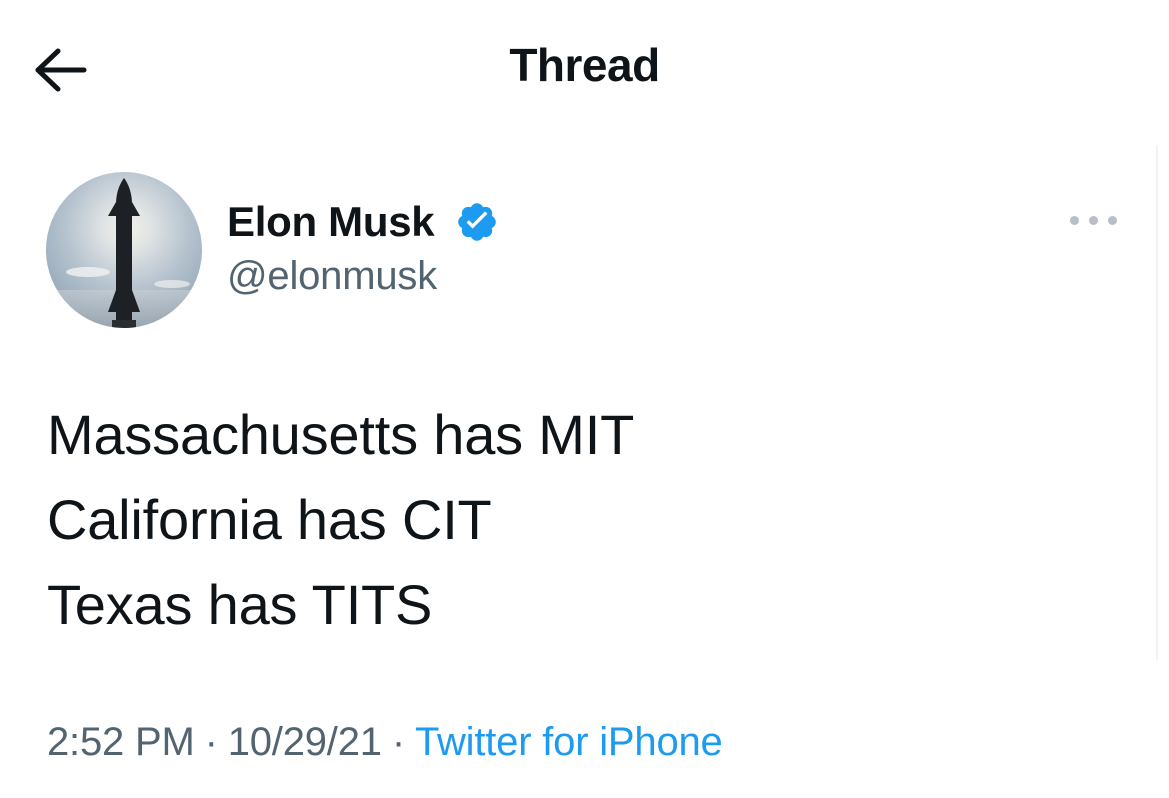 The image size is (1169, 798). What do you see at coordinates (240, 604) in the screenshot?
I see `tweet-text-line: Texas has TITS` at bounding box center [240, 604].